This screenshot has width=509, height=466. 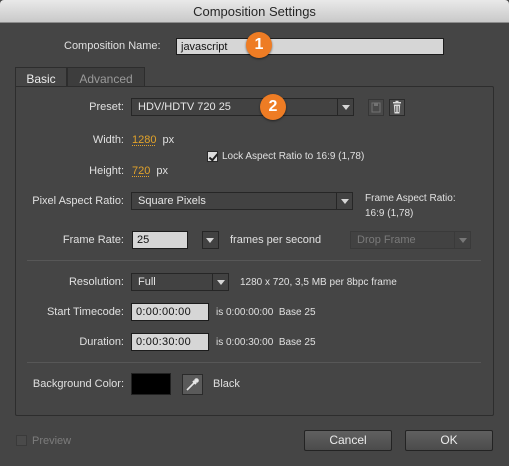 I want to click on ok-button: OK, so click(x=449, y=440).